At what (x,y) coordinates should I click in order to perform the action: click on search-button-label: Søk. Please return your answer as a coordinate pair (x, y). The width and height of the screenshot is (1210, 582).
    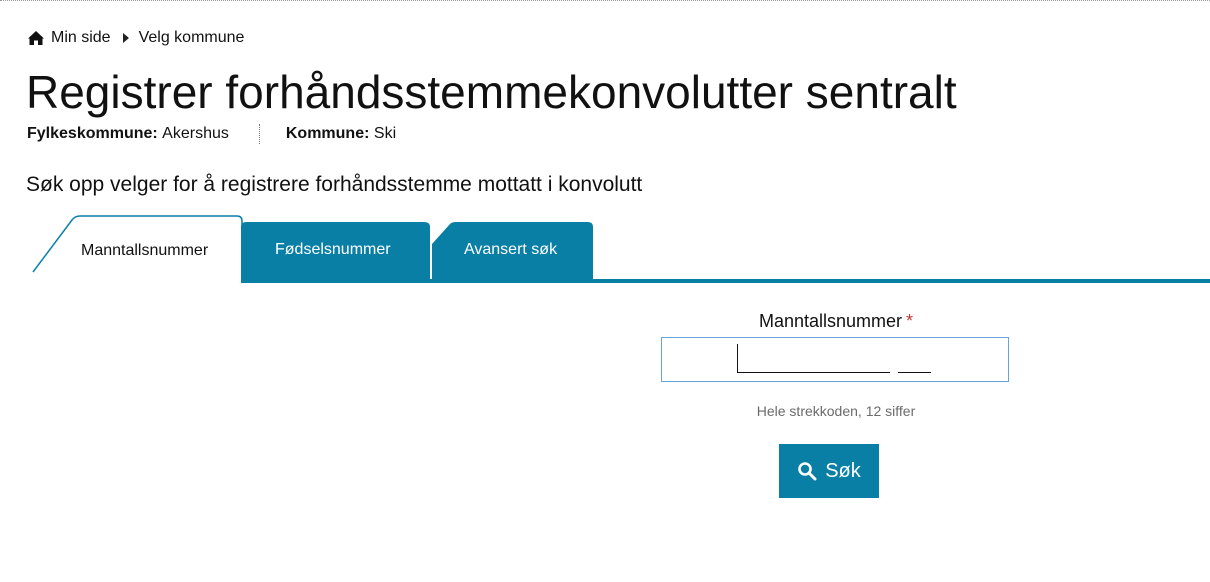
    Looking at the image, I should click on (843, 470).